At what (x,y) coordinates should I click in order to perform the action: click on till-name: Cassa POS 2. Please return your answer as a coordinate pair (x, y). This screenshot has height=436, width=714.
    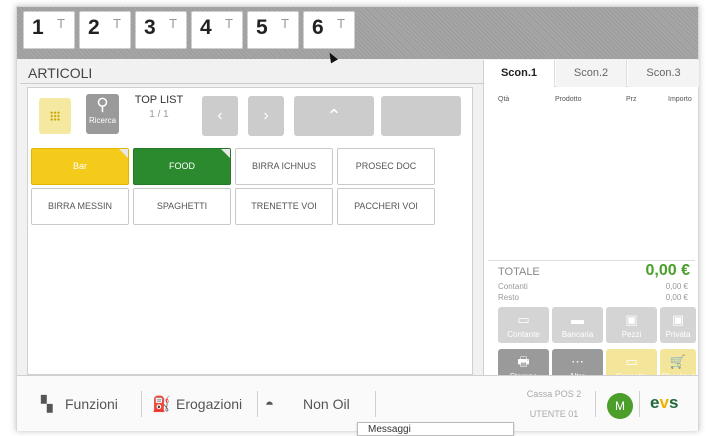
    Looking at the image, I should click on (554, 394).